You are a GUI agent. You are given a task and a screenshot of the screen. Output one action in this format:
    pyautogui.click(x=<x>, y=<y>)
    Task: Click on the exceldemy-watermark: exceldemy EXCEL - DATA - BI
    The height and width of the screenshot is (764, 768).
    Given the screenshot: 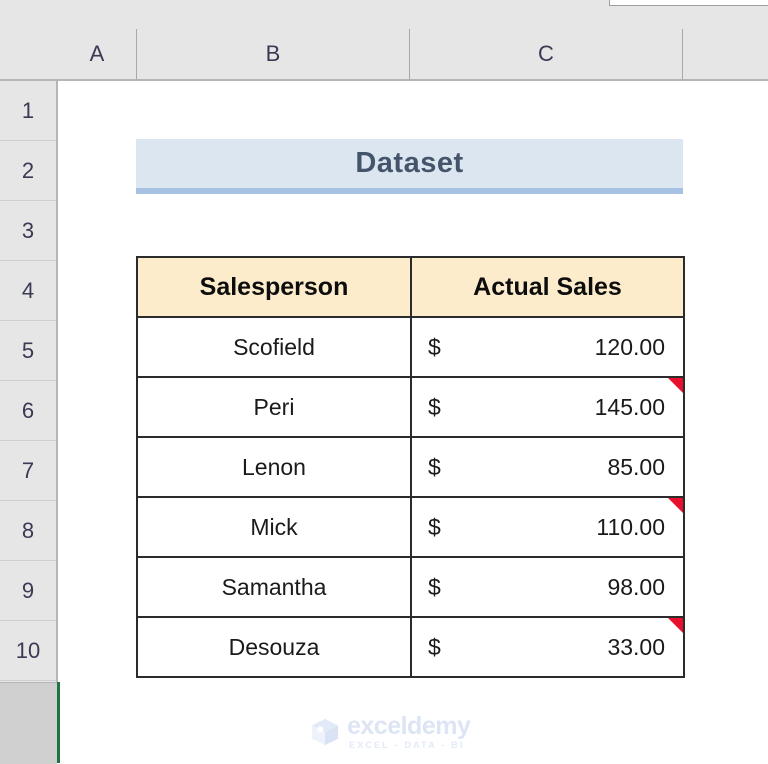 What is the action you would take?
    pyautogui.click(x=390, y=731)
    